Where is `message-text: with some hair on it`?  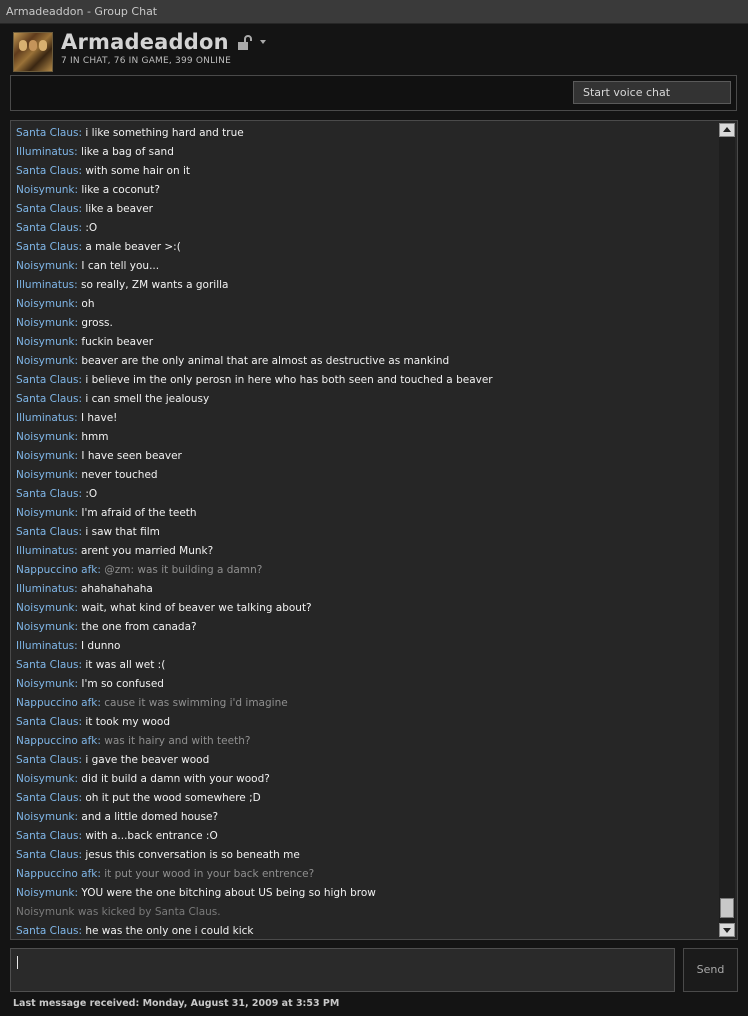 message-text: with some hair on it is located at coordinates (137, 171).